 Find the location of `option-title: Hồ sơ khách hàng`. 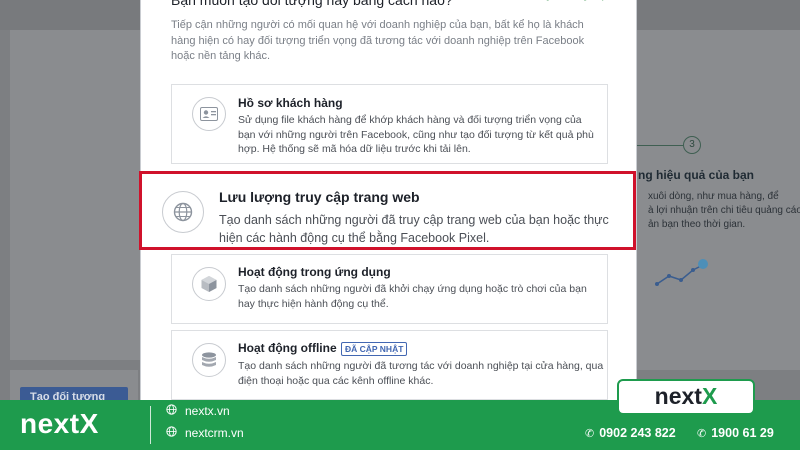

option-title: Hồ sơ khách hàng is located at coordinates (290, 103).